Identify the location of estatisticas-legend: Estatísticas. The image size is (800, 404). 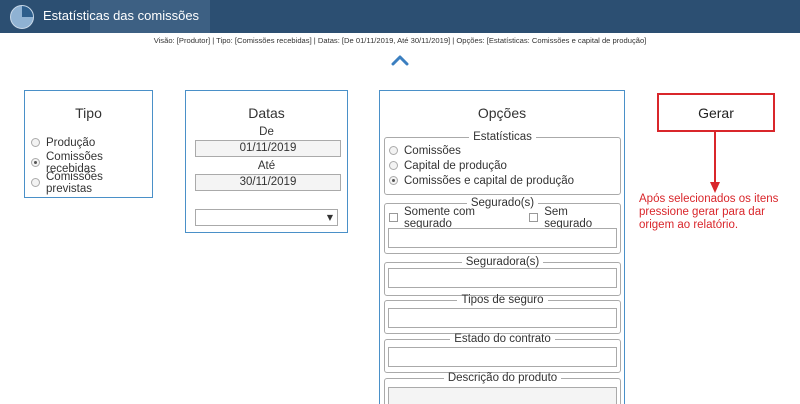
(502, 137).